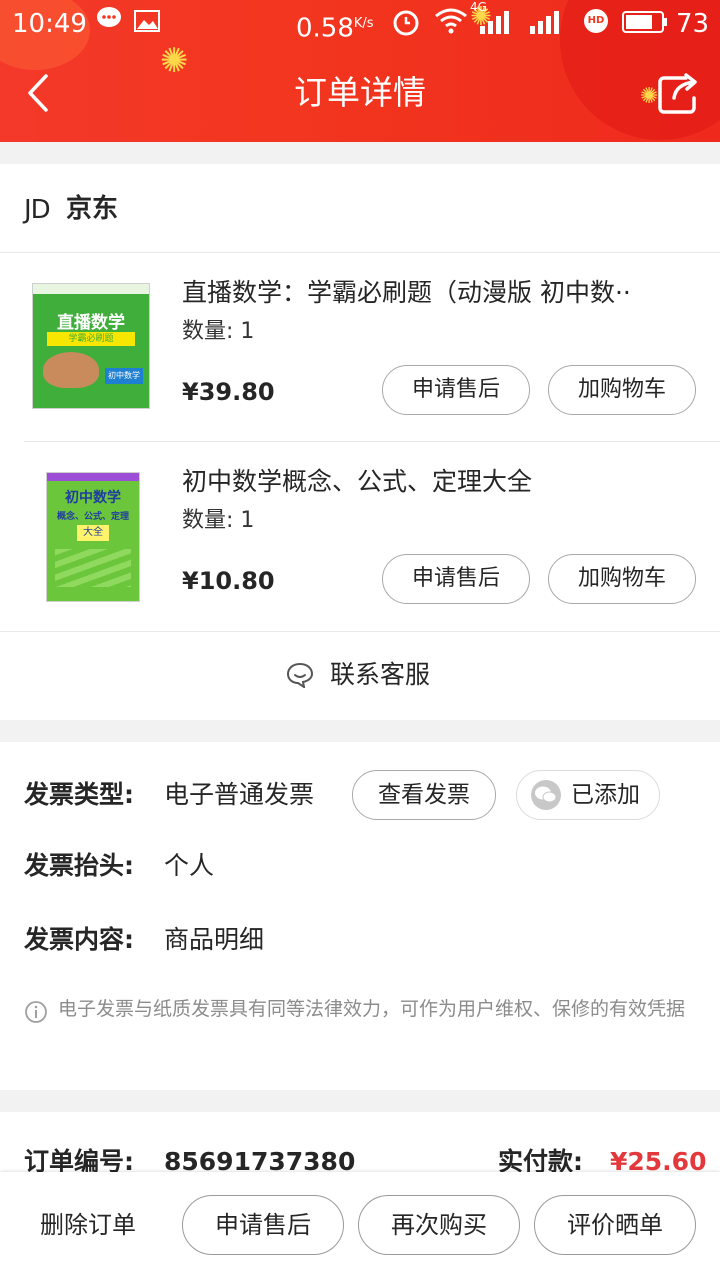  I want to click on cover-title: 直播数学, so click(91, 323).